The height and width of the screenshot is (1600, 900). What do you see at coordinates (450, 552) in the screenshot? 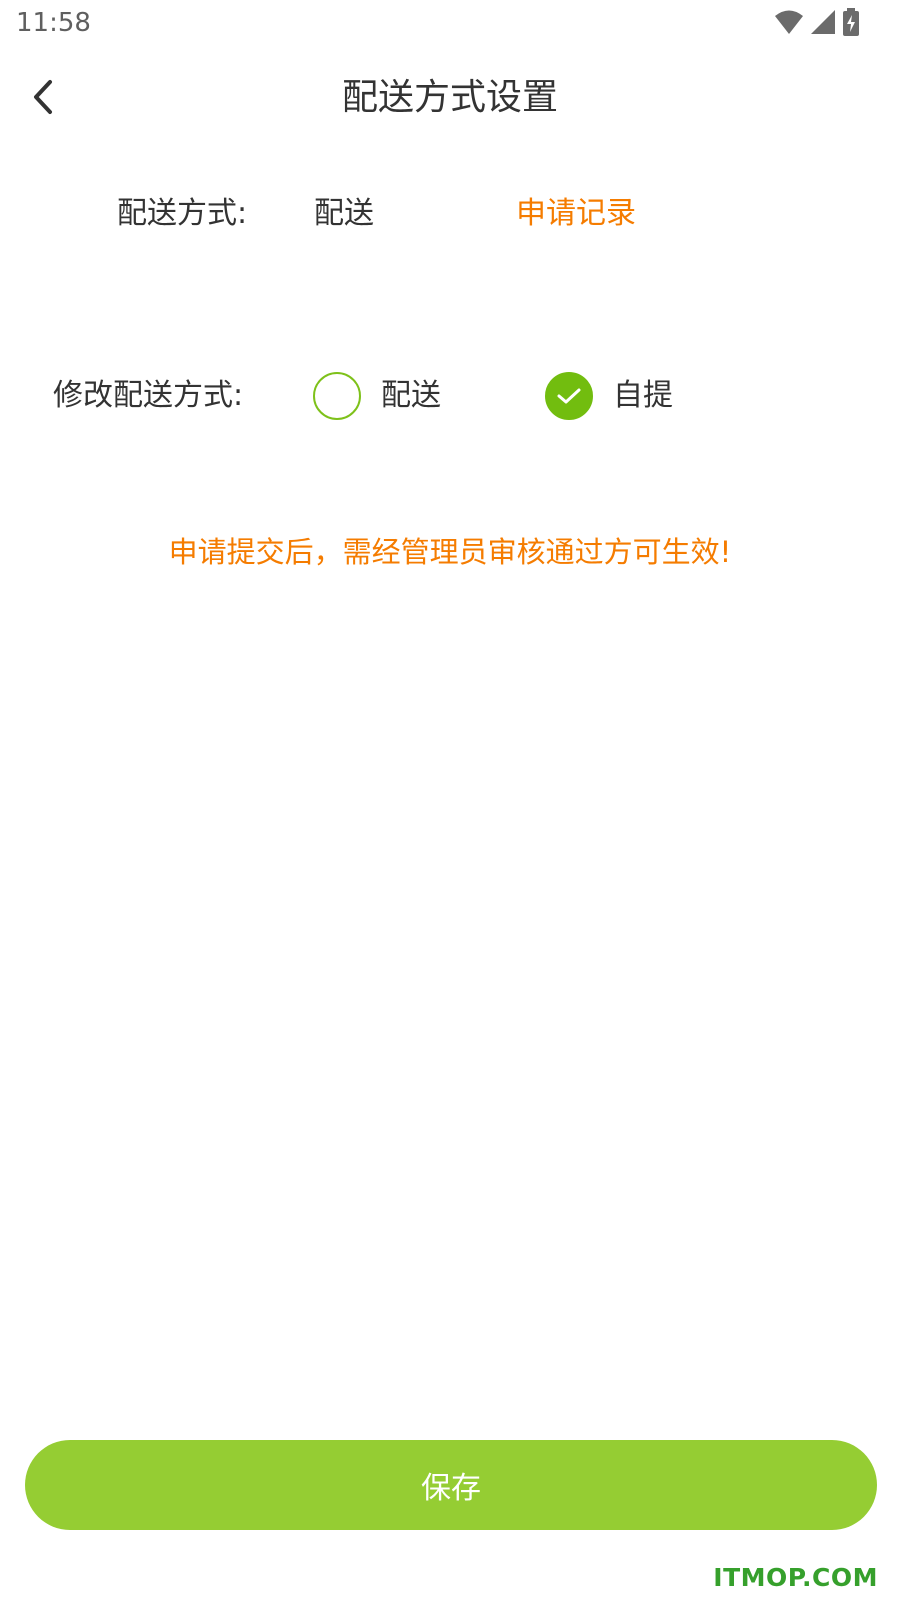
I see `review-notice: 申请提交后，需经管理员审核通过方可生效!` at bounding box center [450, 552].